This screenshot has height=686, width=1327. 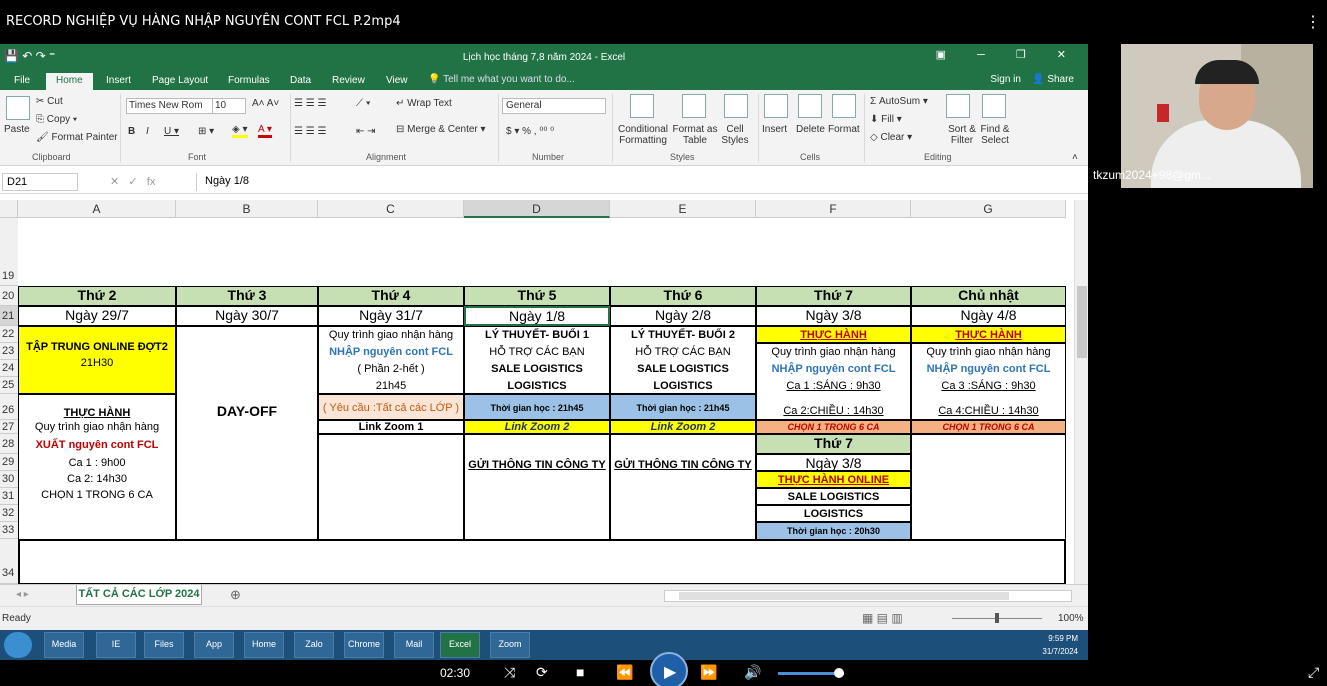 I want to click on view-buttons-icon: ▦ ▤ ▥, so click(x=882, y=618).